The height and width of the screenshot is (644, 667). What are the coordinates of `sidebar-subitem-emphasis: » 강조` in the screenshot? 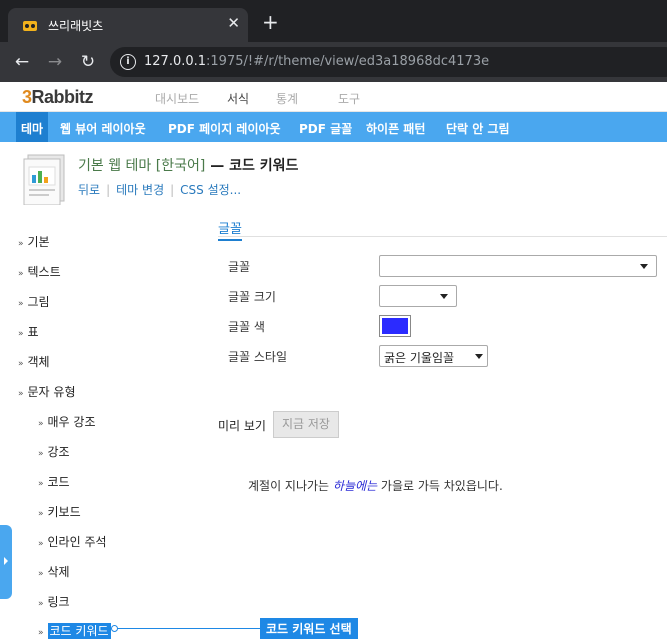 It's located at (54, 451).